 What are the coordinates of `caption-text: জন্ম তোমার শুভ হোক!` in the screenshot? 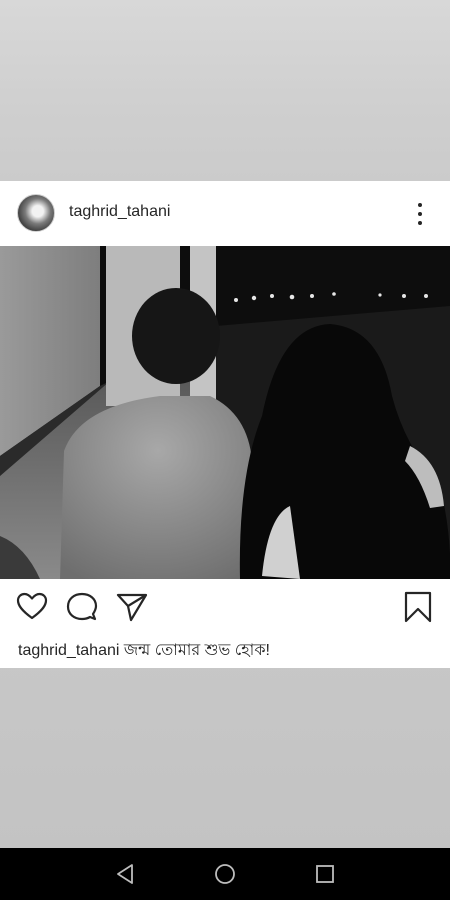 It's located at (194, 650).